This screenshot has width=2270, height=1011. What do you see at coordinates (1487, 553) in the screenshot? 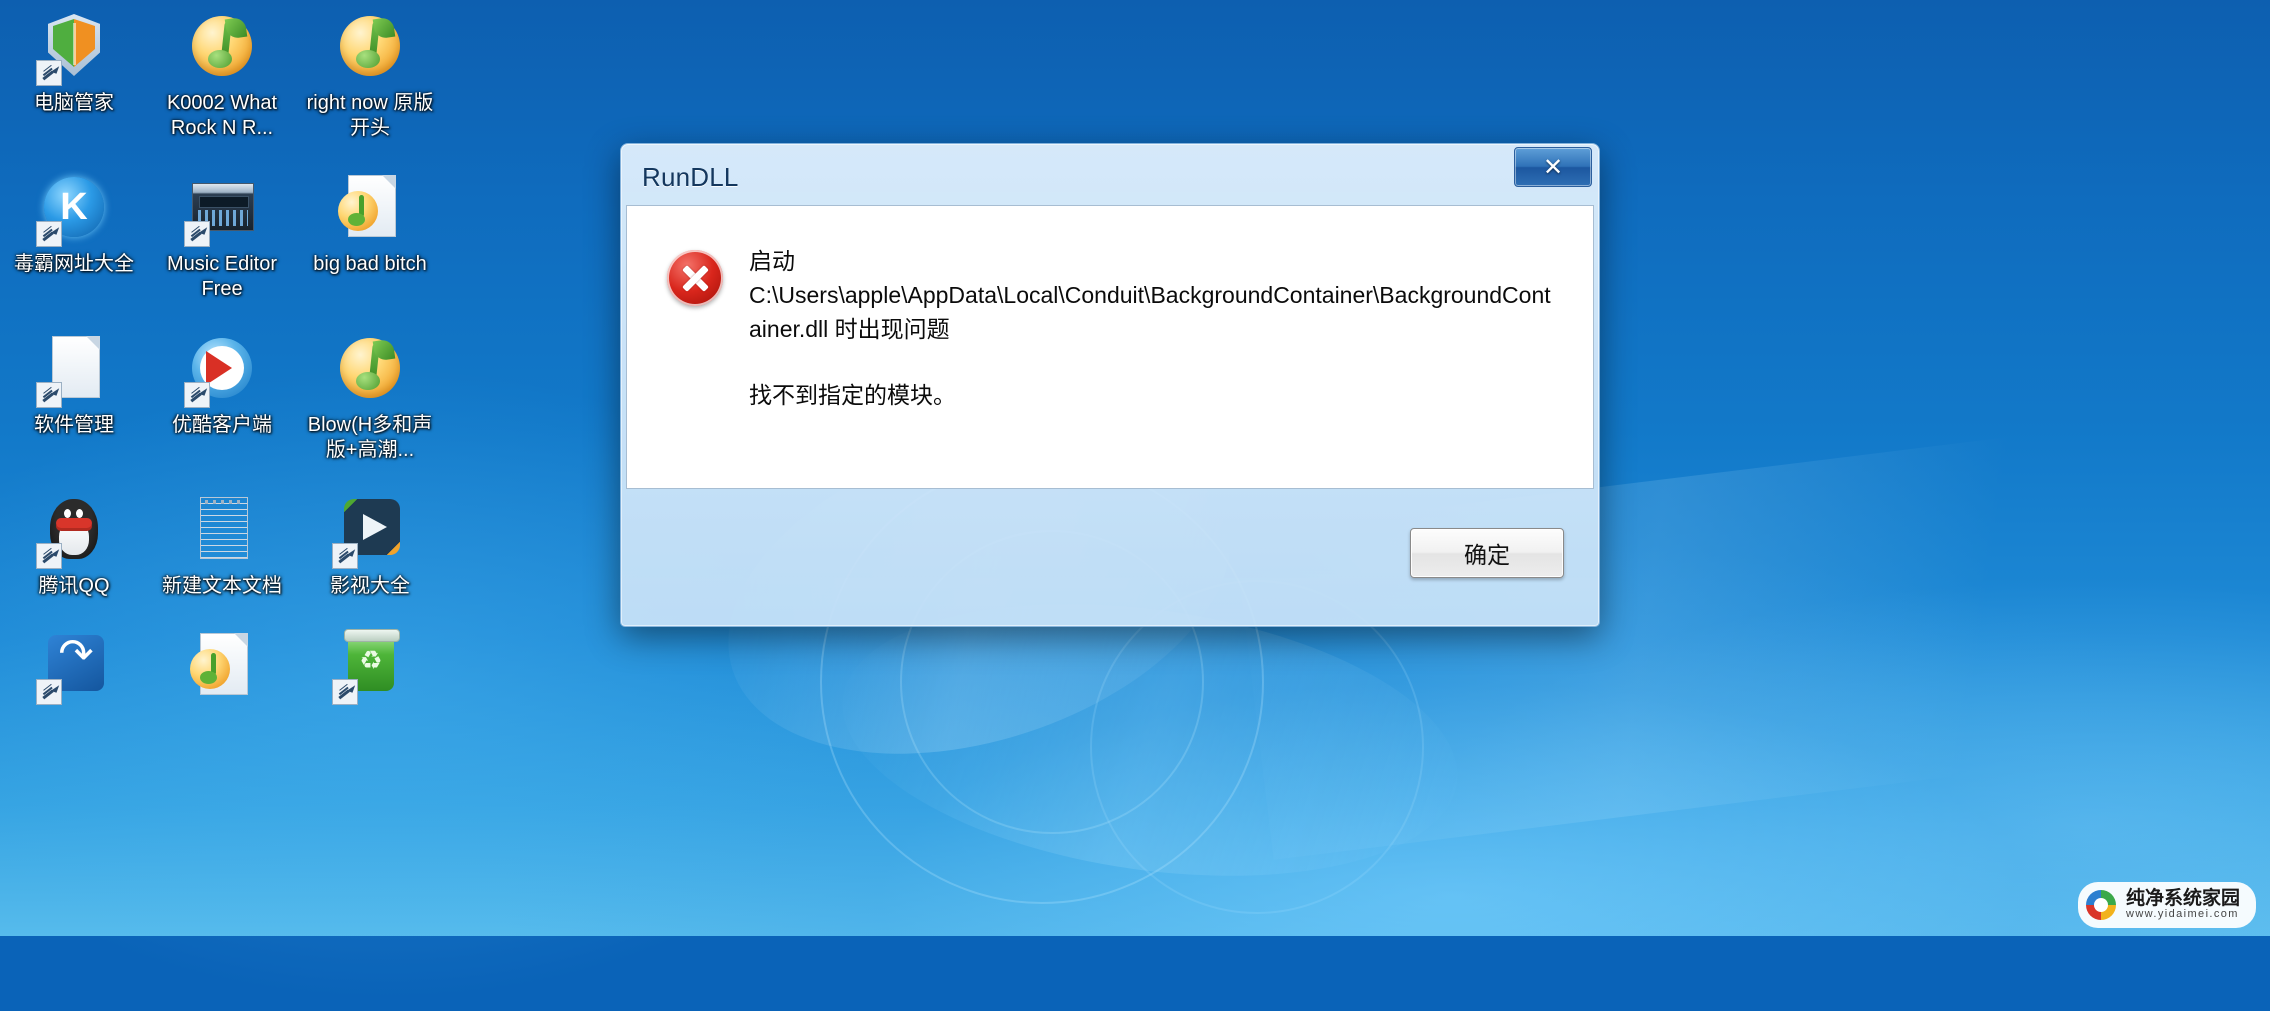
I see `ok-button: 确定` at bounding box center [1487, 553].